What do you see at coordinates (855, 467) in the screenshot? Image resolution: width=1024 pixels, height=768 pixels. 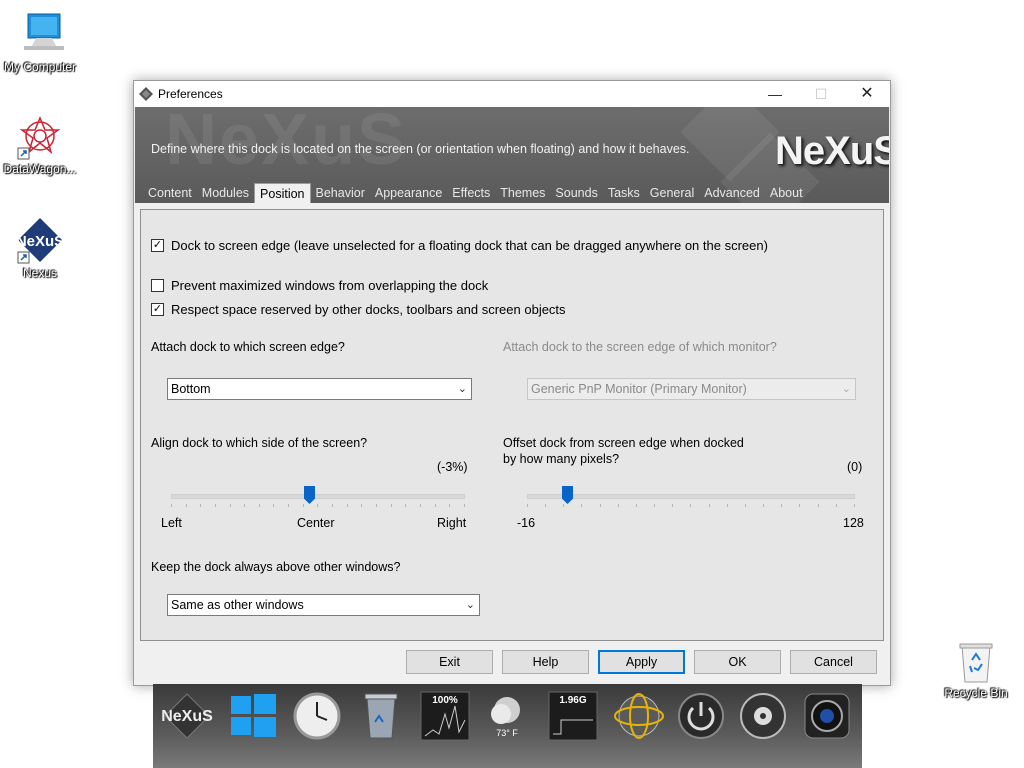 I see `offset-value: (0)` at bounding box center [855, 467].